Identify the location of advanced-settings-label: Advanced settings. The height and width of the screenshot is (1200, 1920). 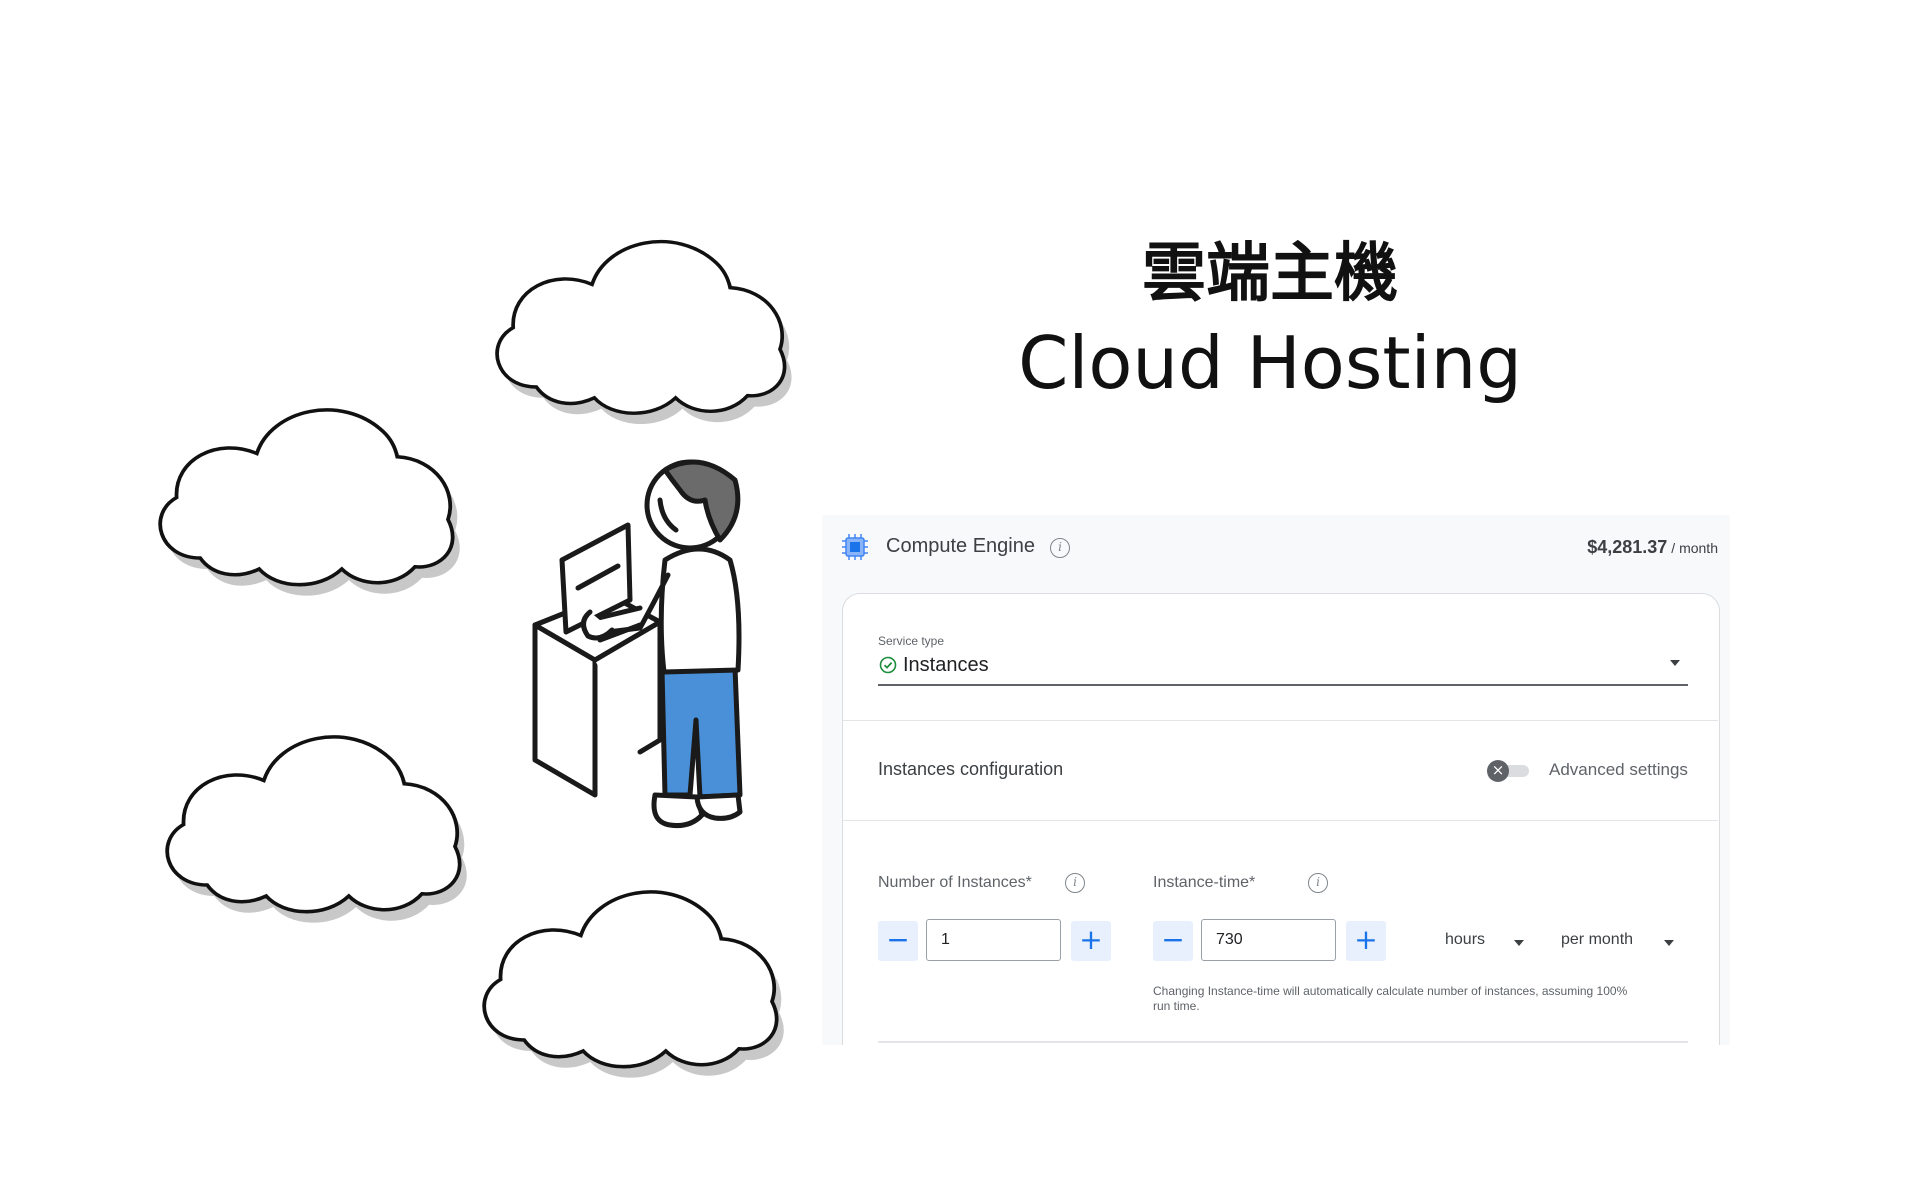
(1618, 769).